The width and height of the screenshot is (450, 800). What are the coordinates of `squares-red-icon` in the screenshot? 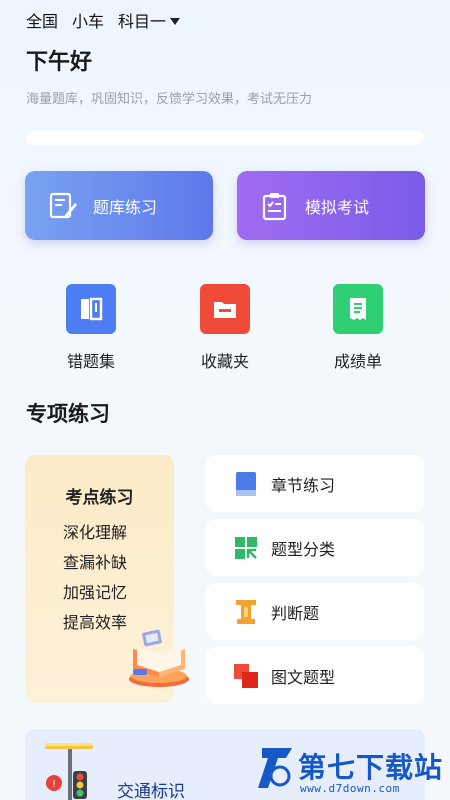 It's located at (246, 676).